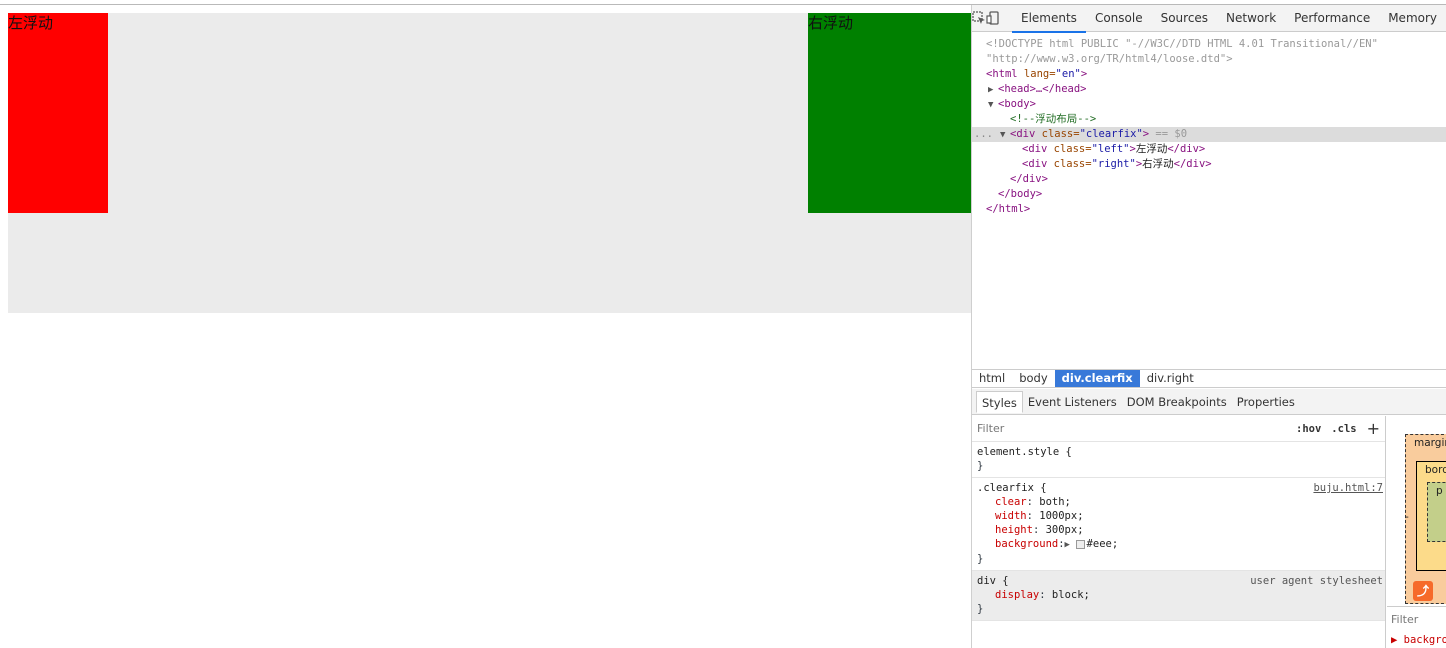 This screenshot has width=1446, height=648. Describe the element at coordinates (1008, 209) in the screenshot. I see `html-close-tag: </html>` at that location.